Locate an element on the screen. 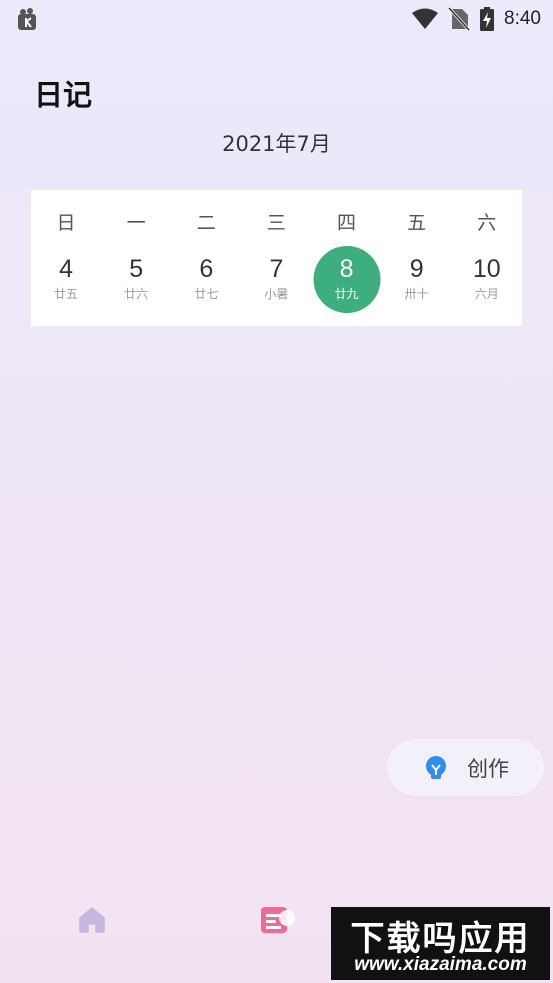 The width and height of the screenshot is (553, 983). watermark-title: 下载吗应用 is located at coordinates (440, 939).